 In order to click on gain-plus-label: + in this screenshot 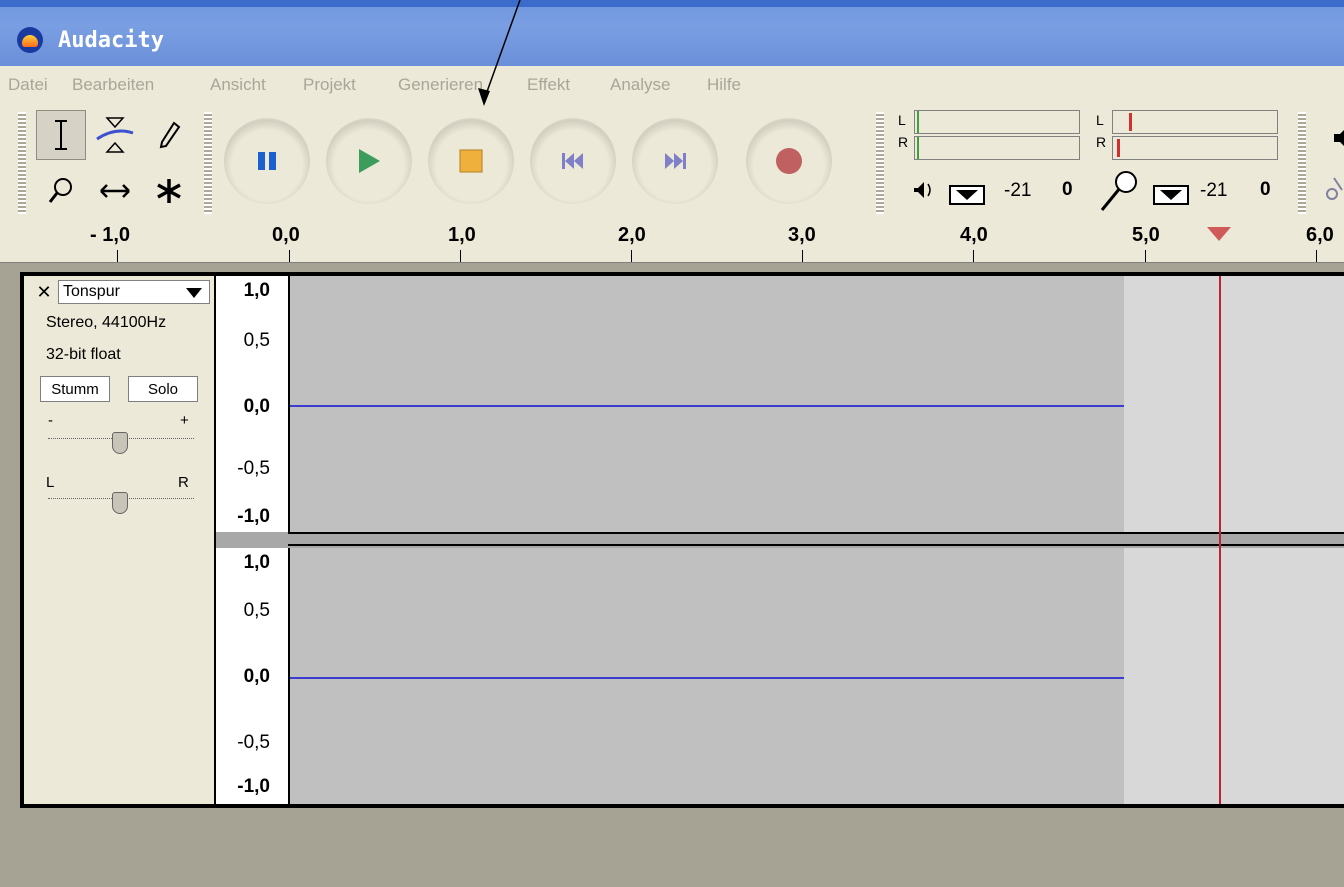, I will do `click(184, 420)`.